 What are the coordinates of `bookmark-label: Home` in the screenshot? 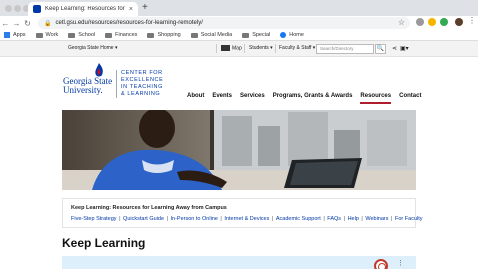 It's located at (296, 35).